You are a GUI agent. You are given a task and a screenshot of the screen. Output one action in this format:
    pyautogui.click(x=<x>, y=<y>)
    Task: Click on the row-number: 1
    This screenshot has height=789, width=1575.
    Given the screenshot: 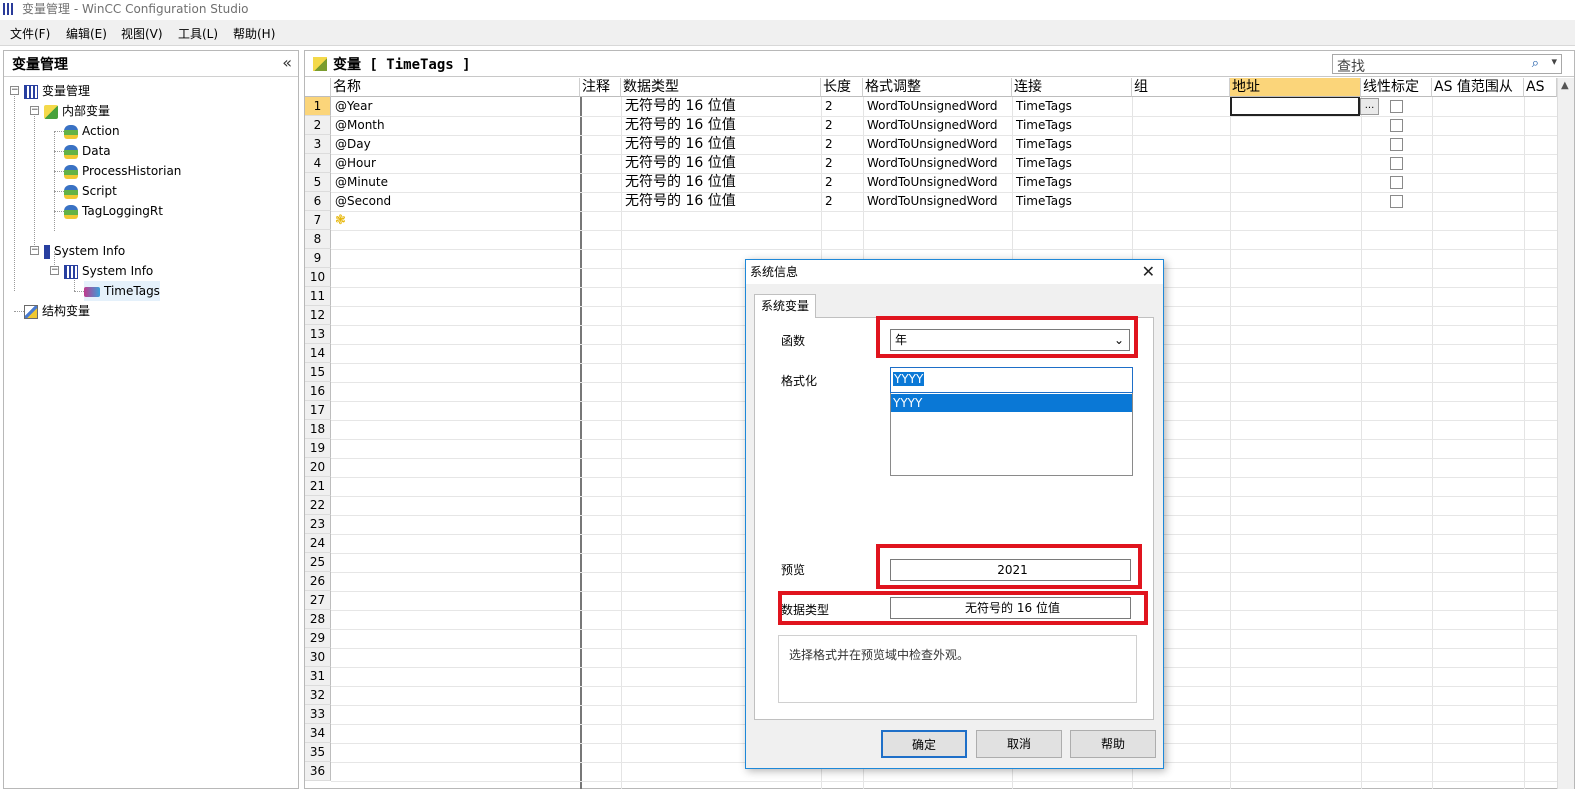 What is the action you would take?
    pyautogui.click(x=318, y=106)
    